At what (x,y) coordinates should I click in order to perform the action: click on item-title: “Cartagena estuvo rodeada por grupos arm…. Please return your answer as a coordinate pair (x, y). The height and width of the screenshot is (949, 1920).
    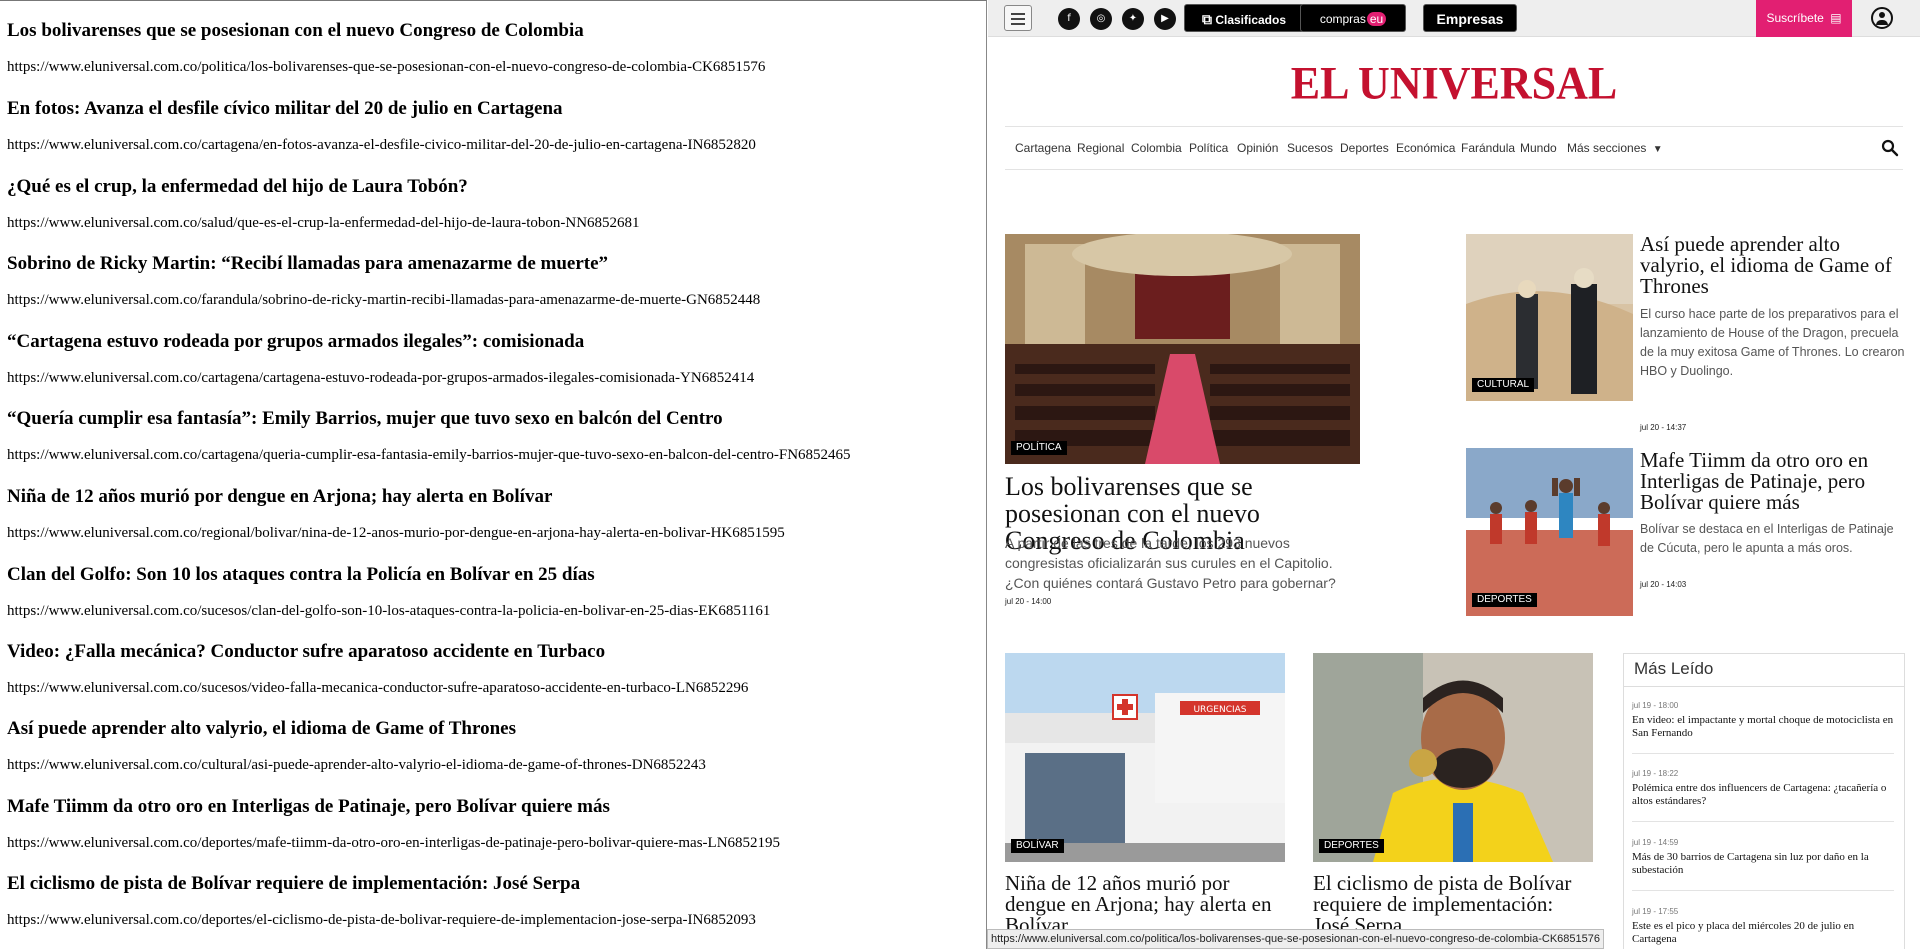
    Looking at the image, I should click on (492, 342).